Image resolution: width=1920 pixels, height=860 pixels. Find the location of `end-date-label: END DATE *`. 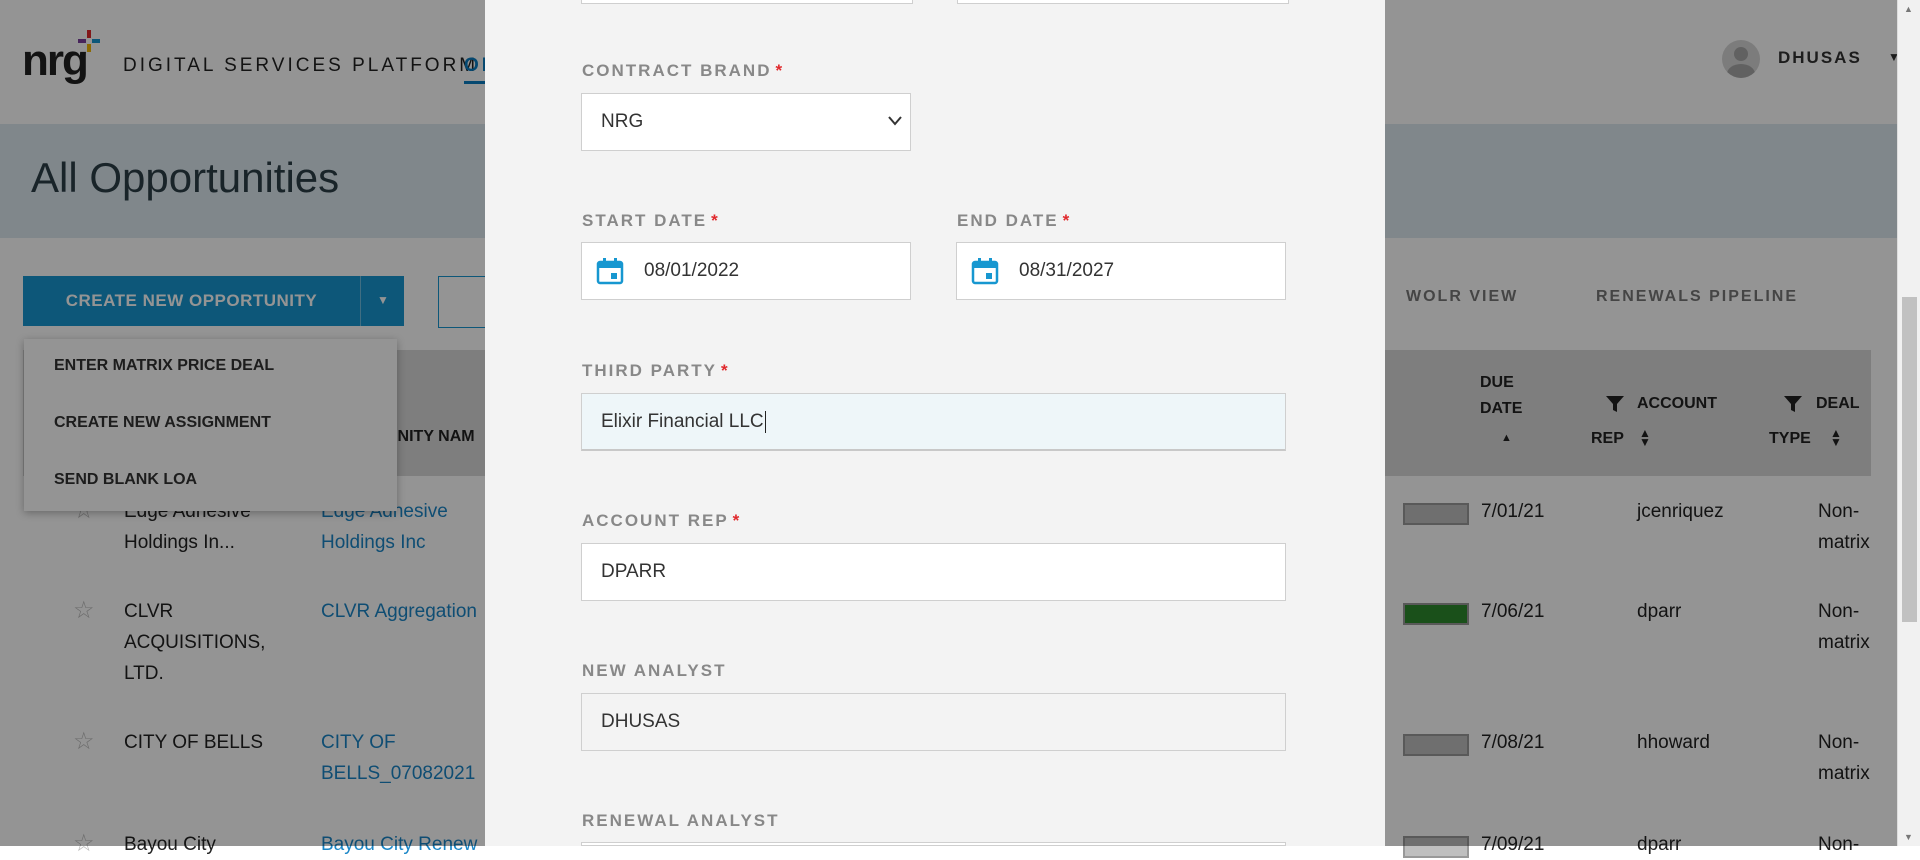

end-date-label: END DATE * is located at coordinates (1014, 220).